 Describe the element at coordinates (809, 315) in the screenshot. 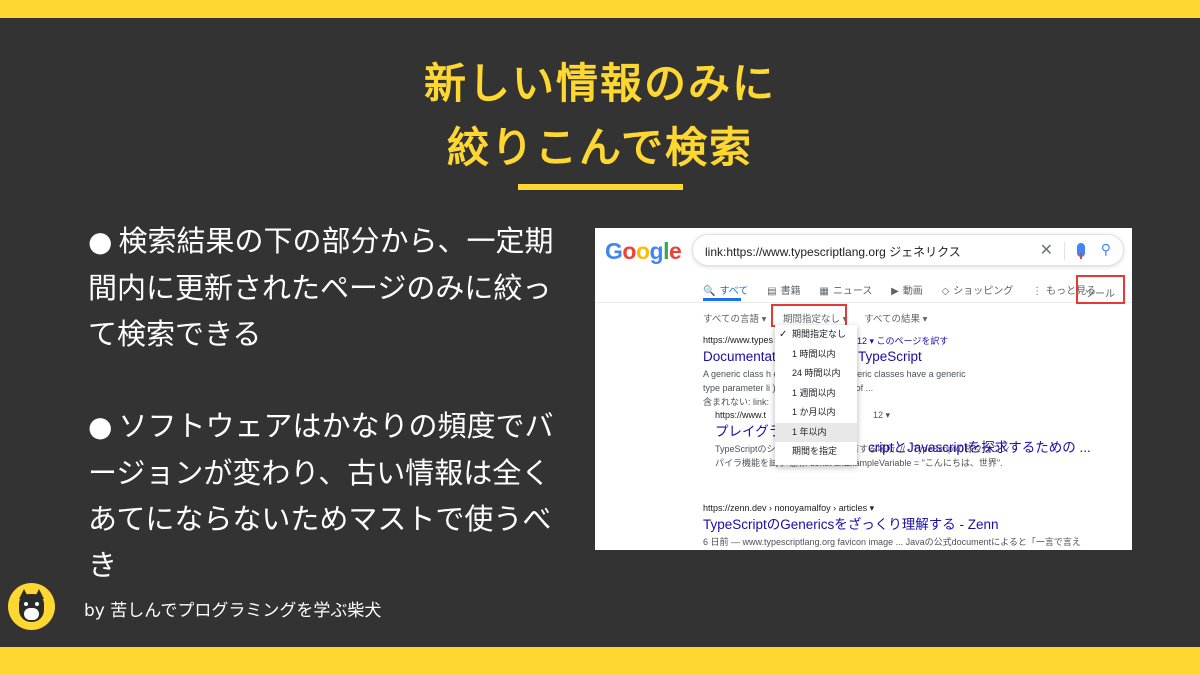

I see `highlight-box-time-filter` at that location.